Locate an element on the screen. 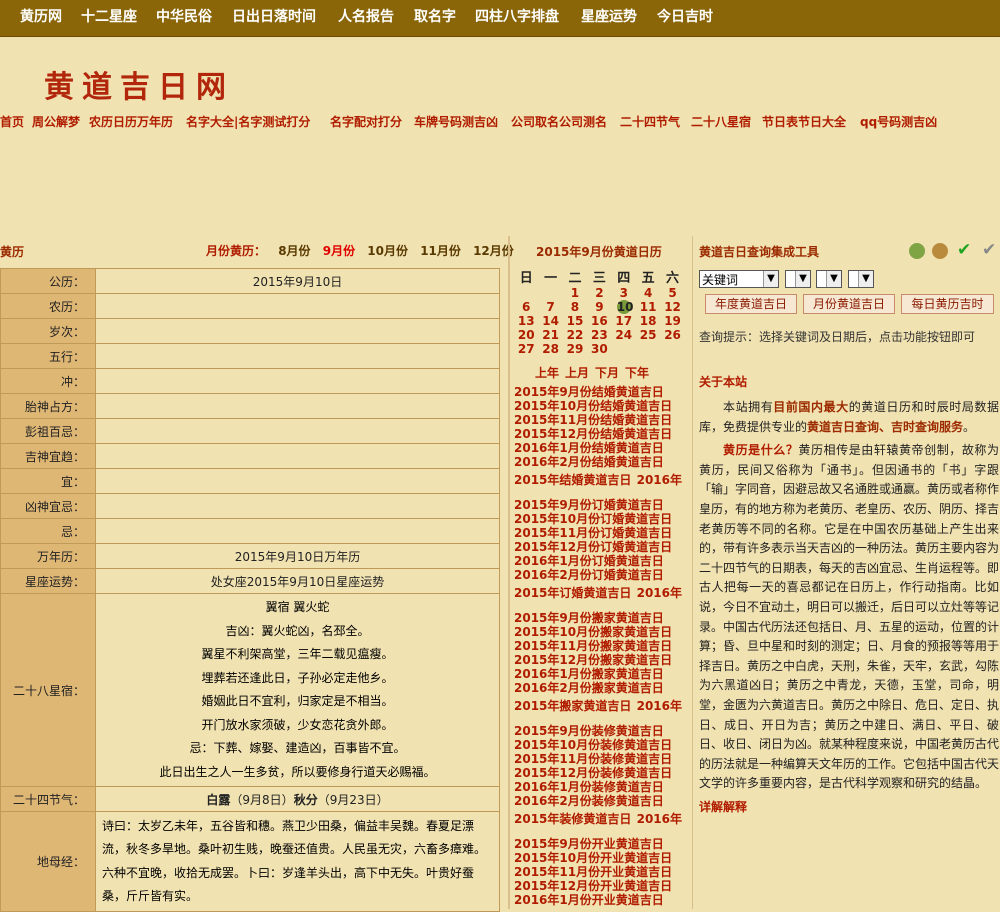 The height and width of the screenshot is (912, 1000). gray-check-icon: ✔ is located at coordinates (989, 250).